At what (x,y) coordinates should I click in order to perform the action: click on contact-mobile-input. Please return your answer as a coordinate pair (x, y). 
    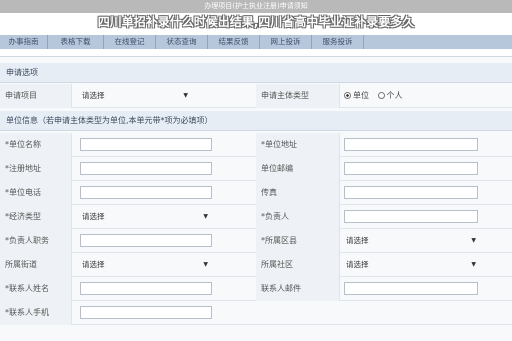
    Looking at the image, I should click on (146, 312).